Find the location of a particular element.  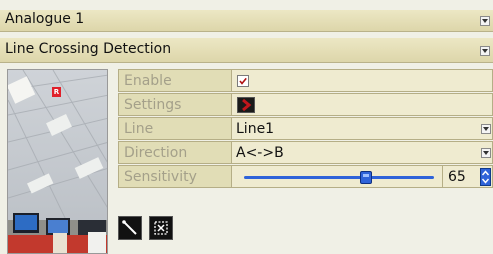

slider-thumb is located at coordinates (366, 177).